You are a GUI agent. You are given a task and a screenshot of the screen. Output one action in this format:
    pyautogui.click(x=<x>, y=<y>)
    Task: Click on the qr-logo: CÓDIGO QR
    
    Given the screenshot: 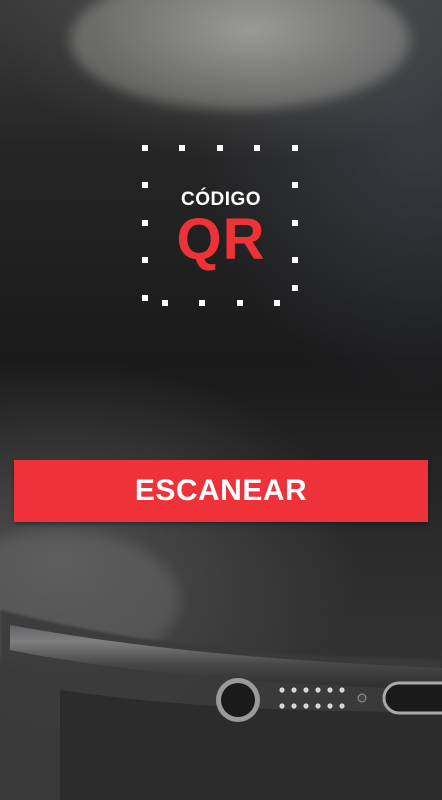 What is the action you would take?
    pyautogui.click(x=221, y=226)
    